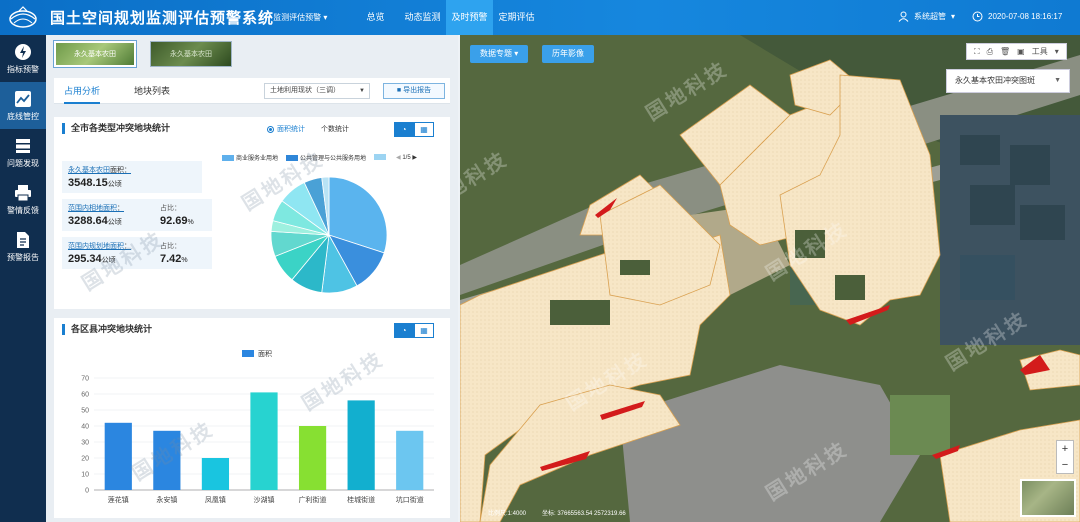 The height and width of the screenshot is (522, 1080). What do you see at coordinates (23, 69) in the screenshot?
I see `sidebar-item-label: 指标预警` at bounding box center [23, 69].